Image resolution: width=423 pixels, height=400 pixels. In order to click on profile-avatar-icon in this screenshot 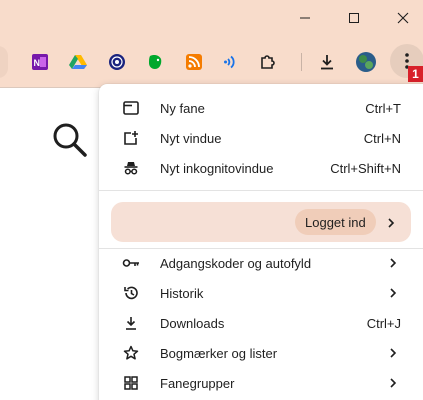, I will do `click(366, 62)`.